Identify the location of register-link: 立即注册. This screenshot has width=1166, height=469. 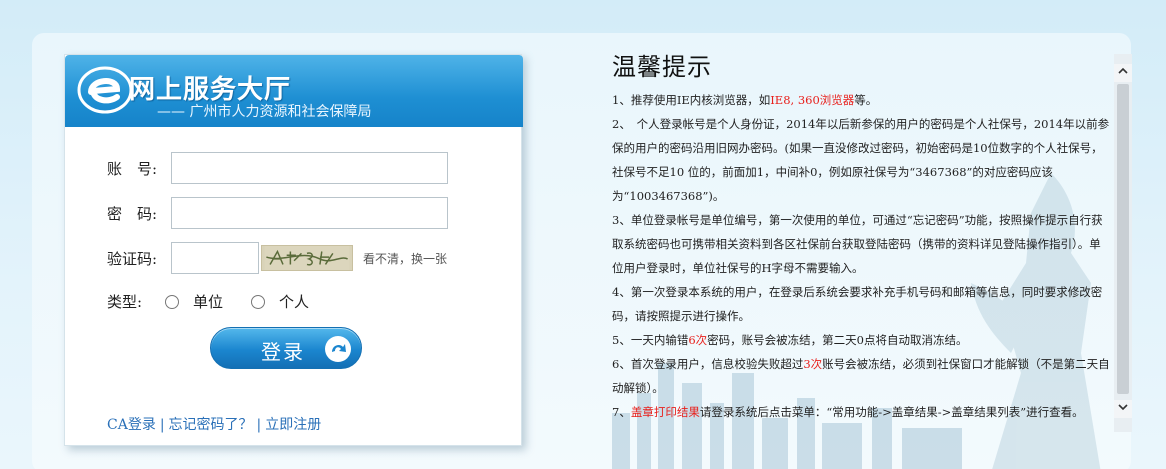
(293, 425).